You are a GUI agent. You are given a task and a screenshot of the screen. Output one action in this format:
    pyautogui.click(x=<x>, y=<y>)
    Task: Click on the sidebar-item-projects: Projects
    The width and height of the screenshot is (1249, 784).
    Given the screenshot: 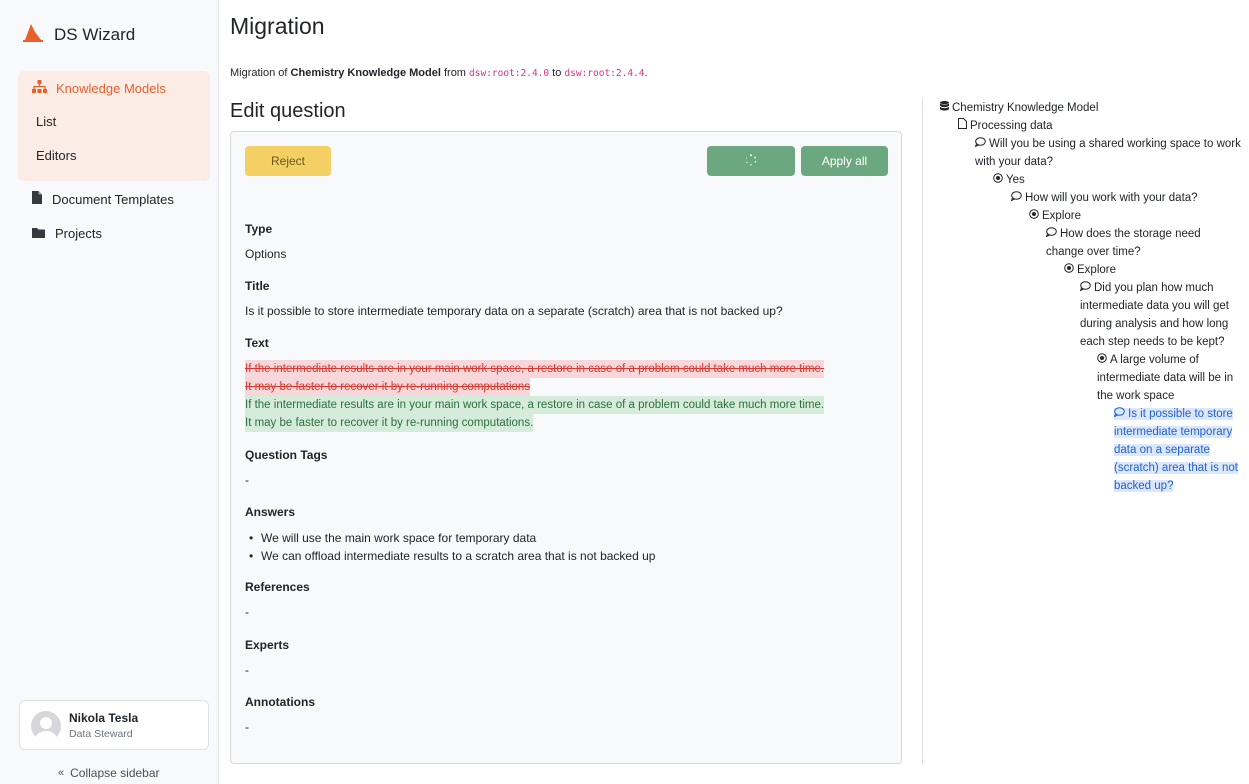 What is the action you would take?
    pyautogui.click(x=67, y=233)
    